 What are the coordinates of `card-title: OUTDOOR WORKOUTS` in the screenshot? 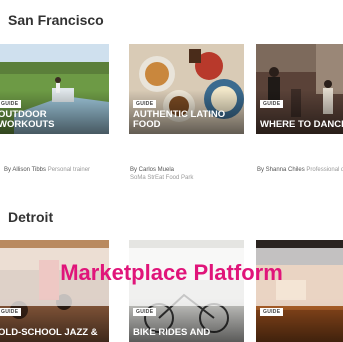 It's located at (27, 119).